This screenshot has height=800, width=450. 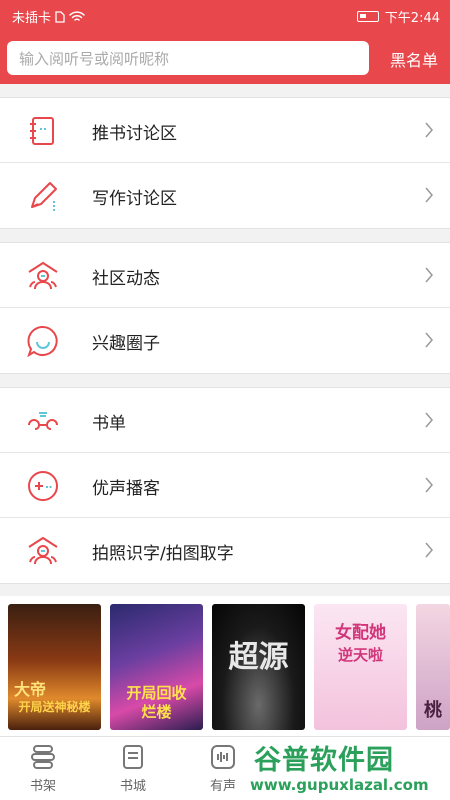 What do you see at coordinates (188, 58) in the screenshot?
I see `search-input: 输入阅听号或阅听昵称` at bounding box center [188, 58].